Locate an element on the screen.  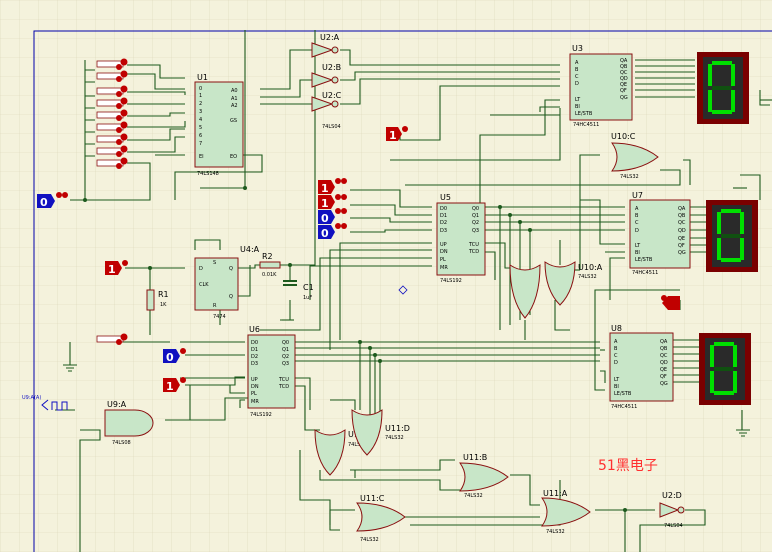
chip-u7-part: 74HC4511 is located at coordinates (645, 273).